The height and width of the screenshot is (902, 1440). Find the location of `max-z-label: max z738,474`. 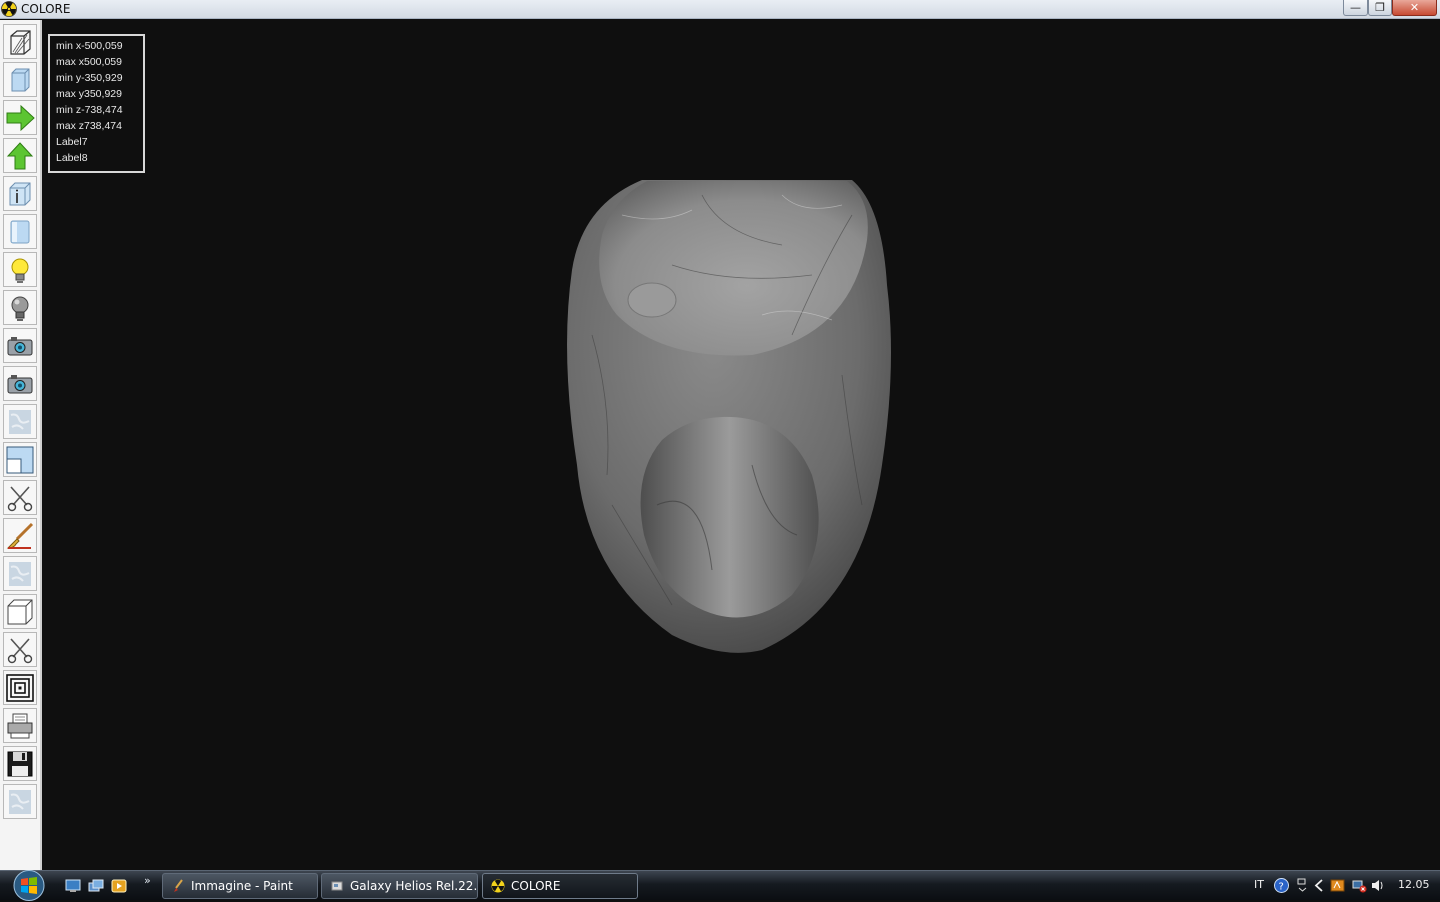

max-z-label: max z738,474 is located at coordinates (89, 126).